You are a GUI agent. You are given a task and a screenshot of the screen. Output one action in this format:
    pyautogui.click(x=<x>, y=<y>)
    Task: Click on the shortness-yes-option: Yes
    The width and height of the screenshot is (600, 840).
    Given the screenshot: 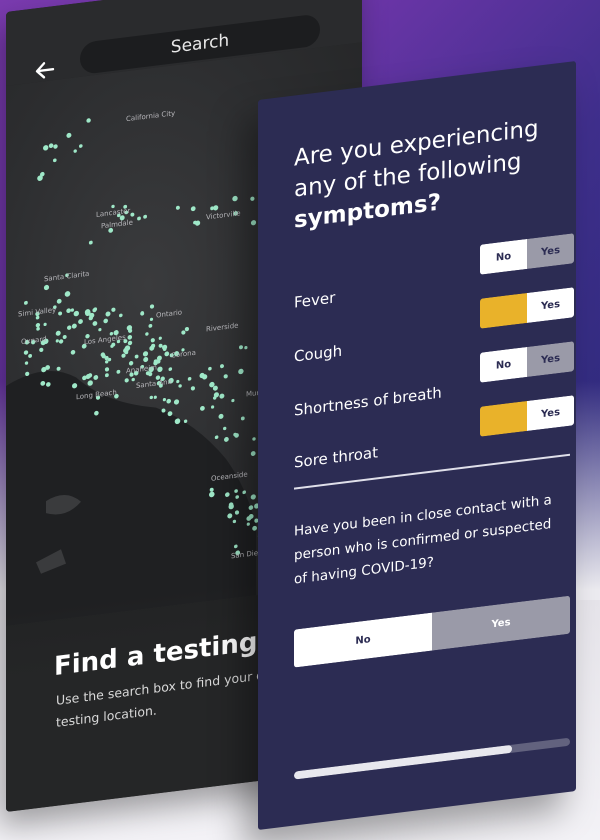 What is the action you would take?
    pyautogui.click(x=550, y=359)
    